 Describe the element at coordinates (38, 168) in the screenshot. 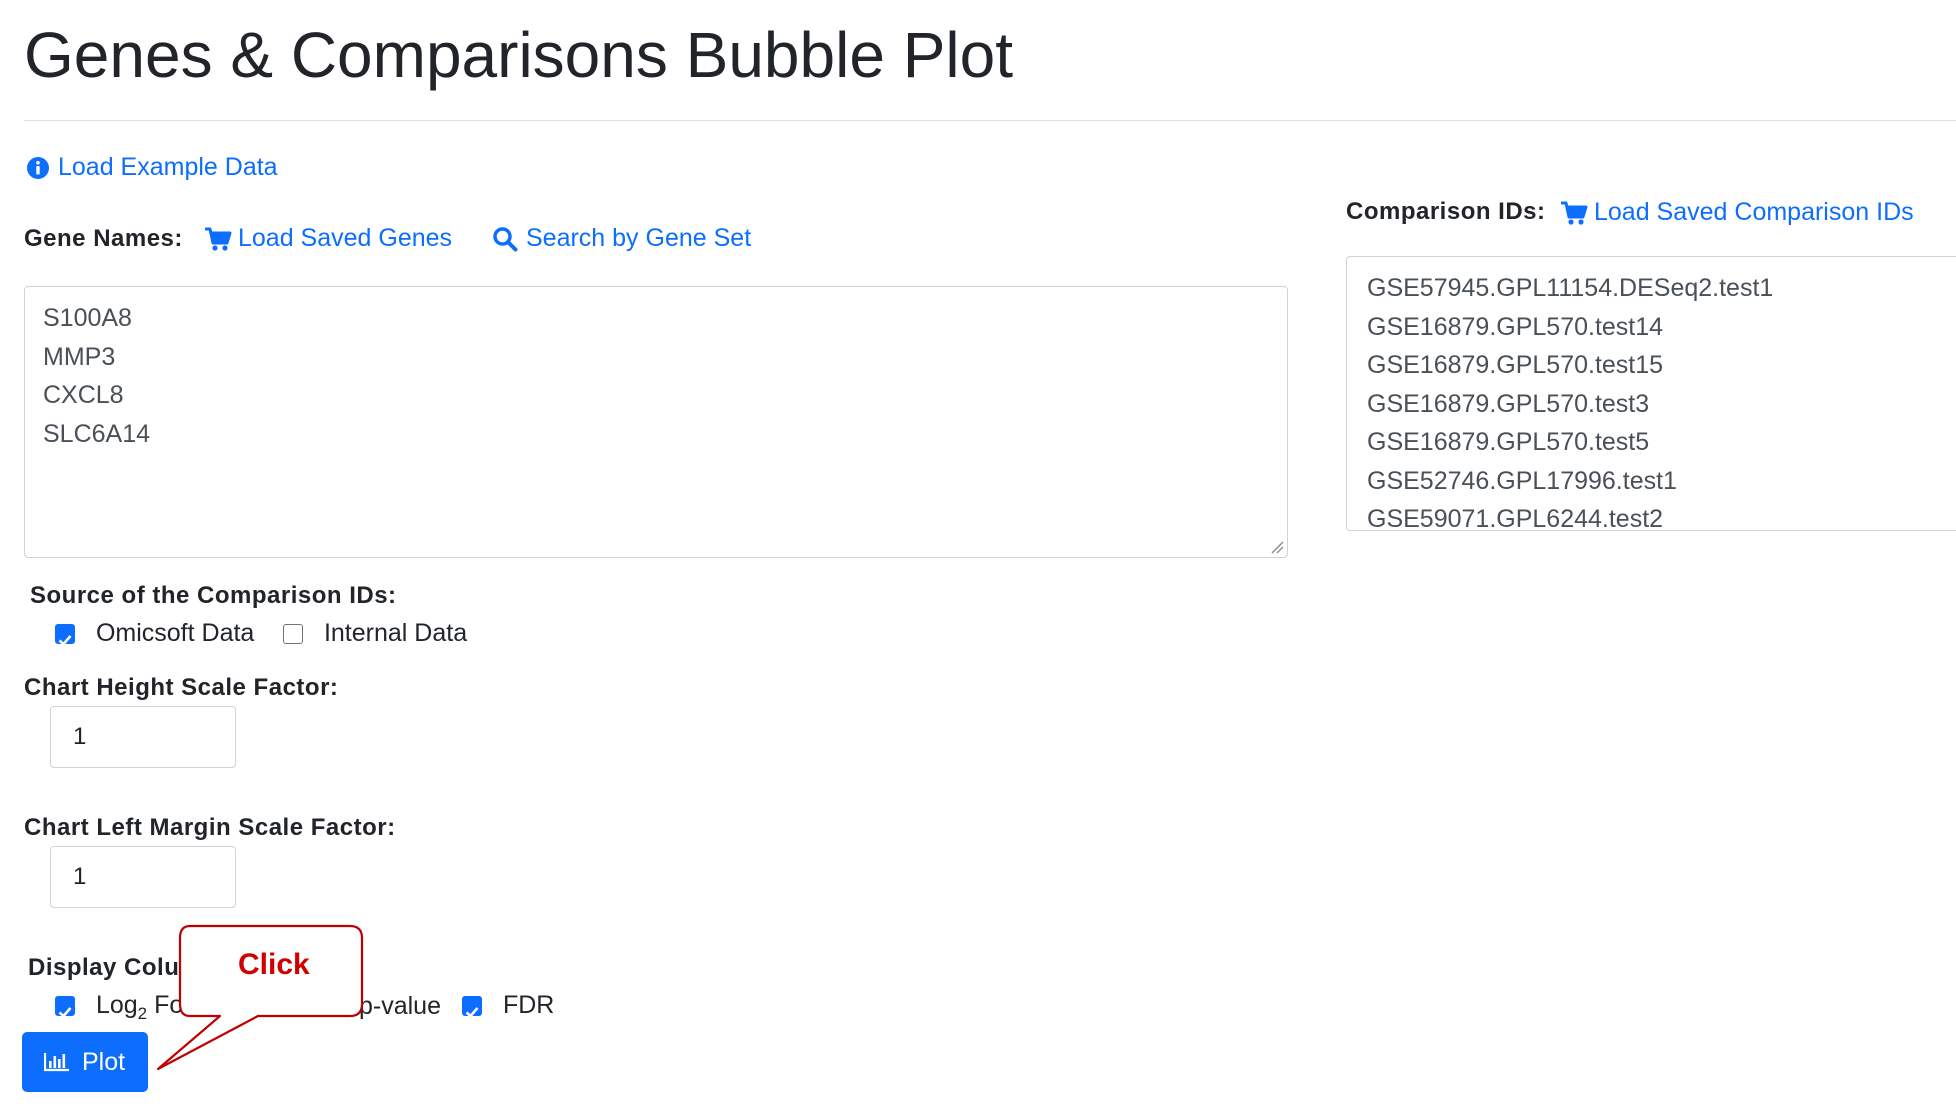

I see `info-circle-icon` at that location.